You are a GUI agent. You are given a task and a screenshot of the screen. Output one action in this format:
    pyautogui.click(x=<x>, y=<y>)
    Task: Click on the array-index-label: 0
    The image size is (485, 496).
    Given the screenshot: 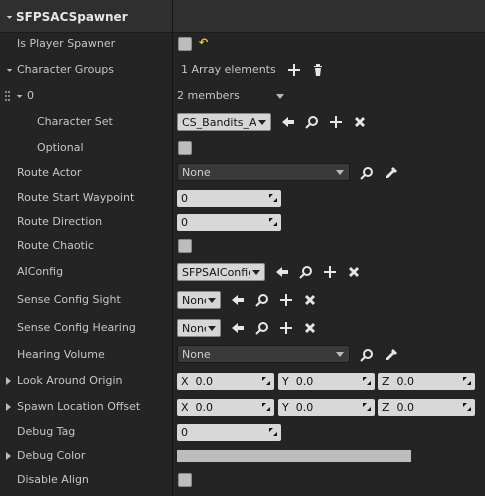 What is the action you would take?
    pyautogui.click(x=30, y=95)
    